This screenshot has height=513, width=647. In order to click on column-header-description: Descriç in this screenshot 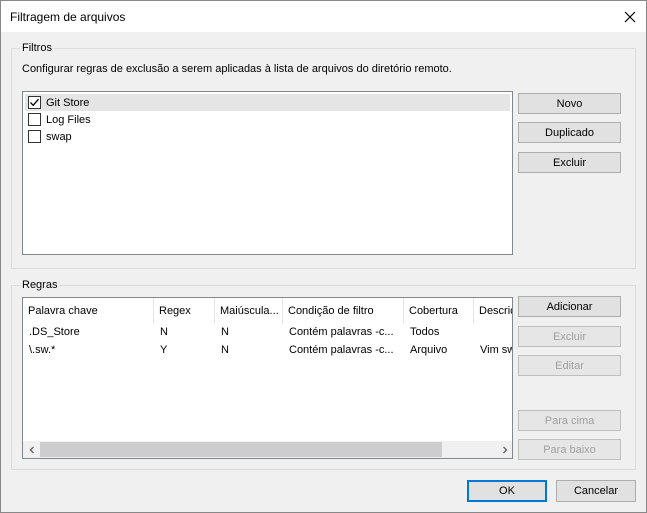, I will do `click(493, 311)`.